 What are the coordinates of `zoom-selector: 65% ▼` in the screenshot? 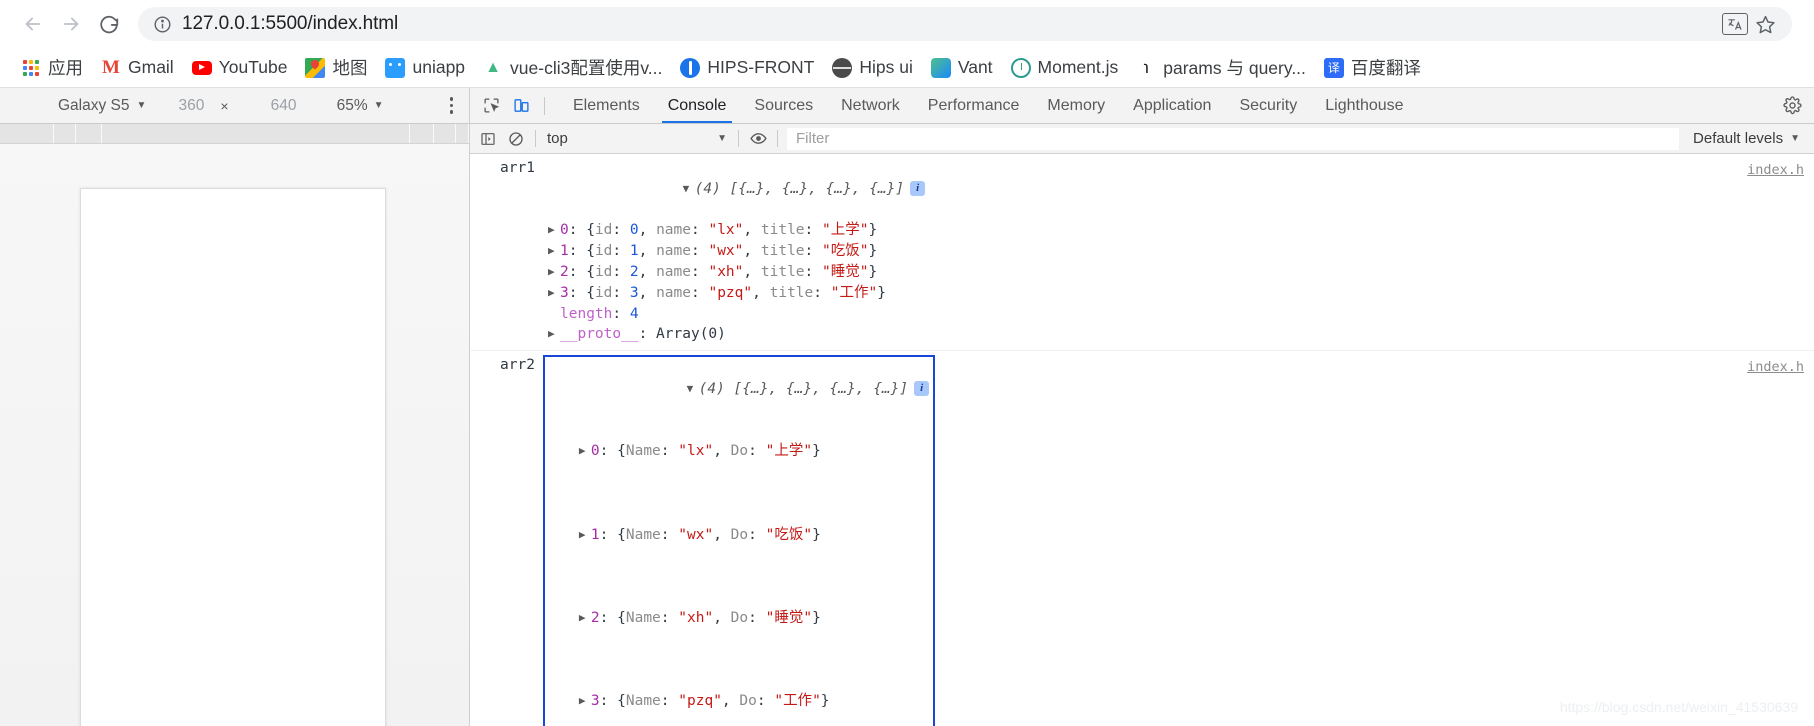 It's located at (360, 106).